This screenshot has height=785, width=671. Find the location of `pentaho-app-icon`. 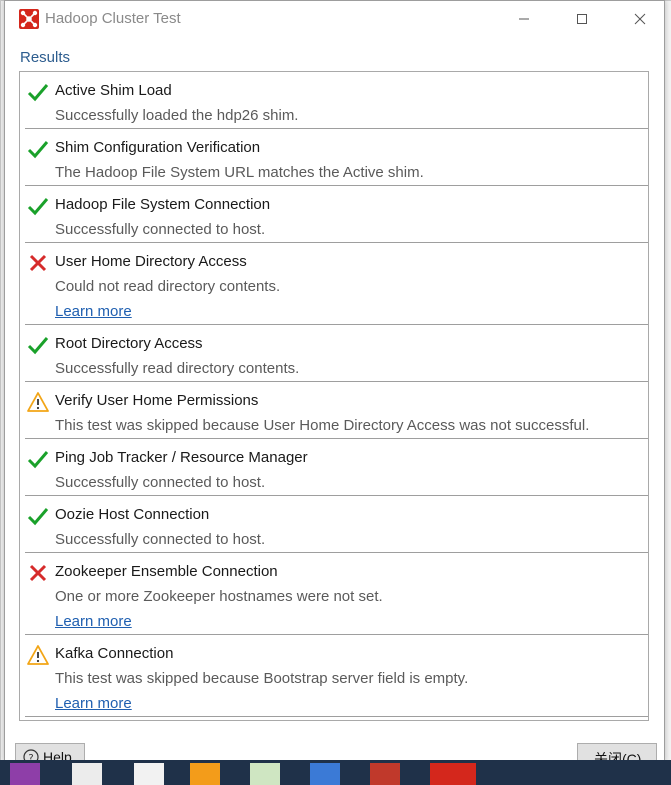

pentaho-app-icon is located at coordinates (29, 19).